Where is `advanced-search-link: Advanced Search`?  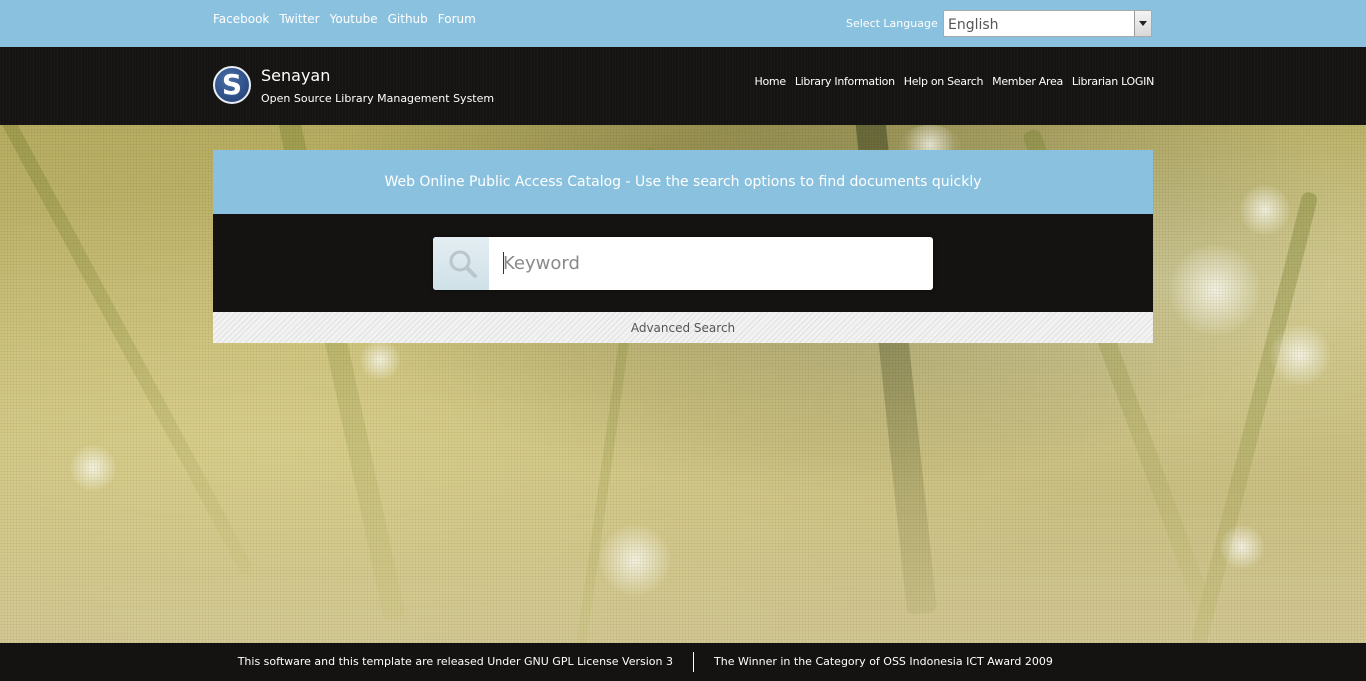
advanced-search-link: Advanced Search is located at coordinates (683, 328).